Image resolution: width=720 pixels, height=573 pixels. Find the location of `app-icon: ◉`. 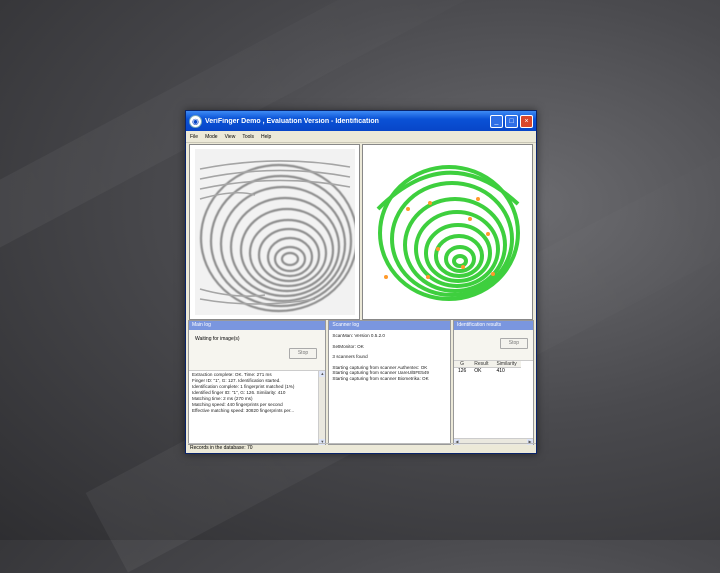

app-icon: ◉ is located at coordinates (195, 121).